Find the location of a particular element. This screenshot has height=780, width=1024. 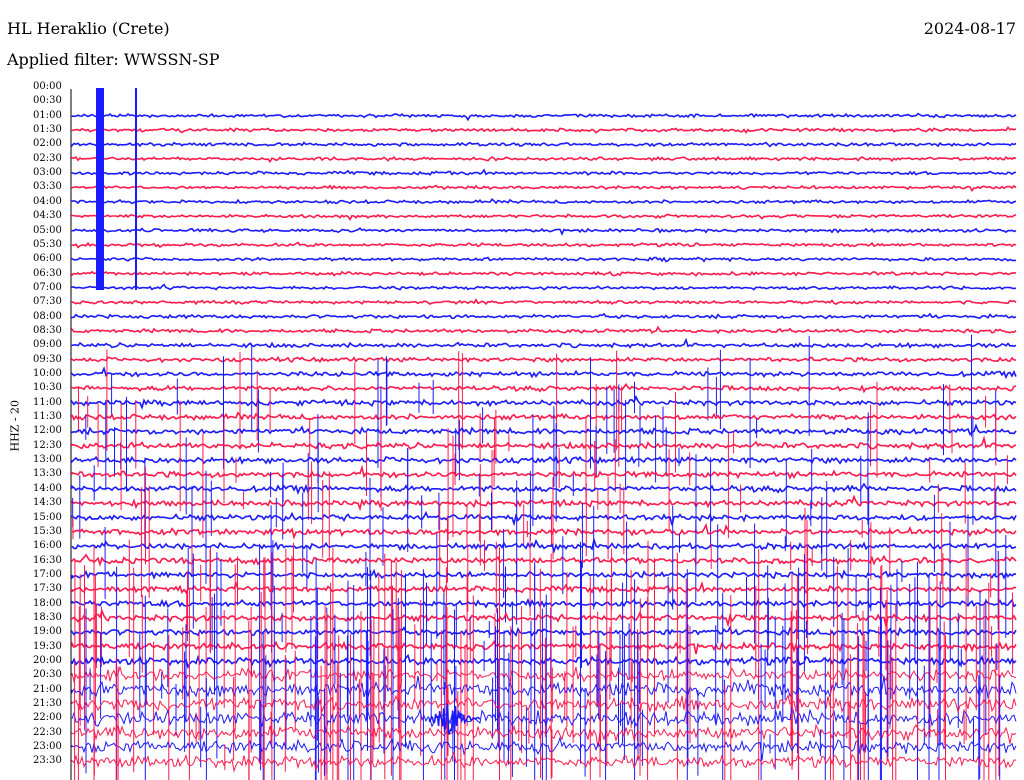

trace-2030 is located at coordinates (544, 674).